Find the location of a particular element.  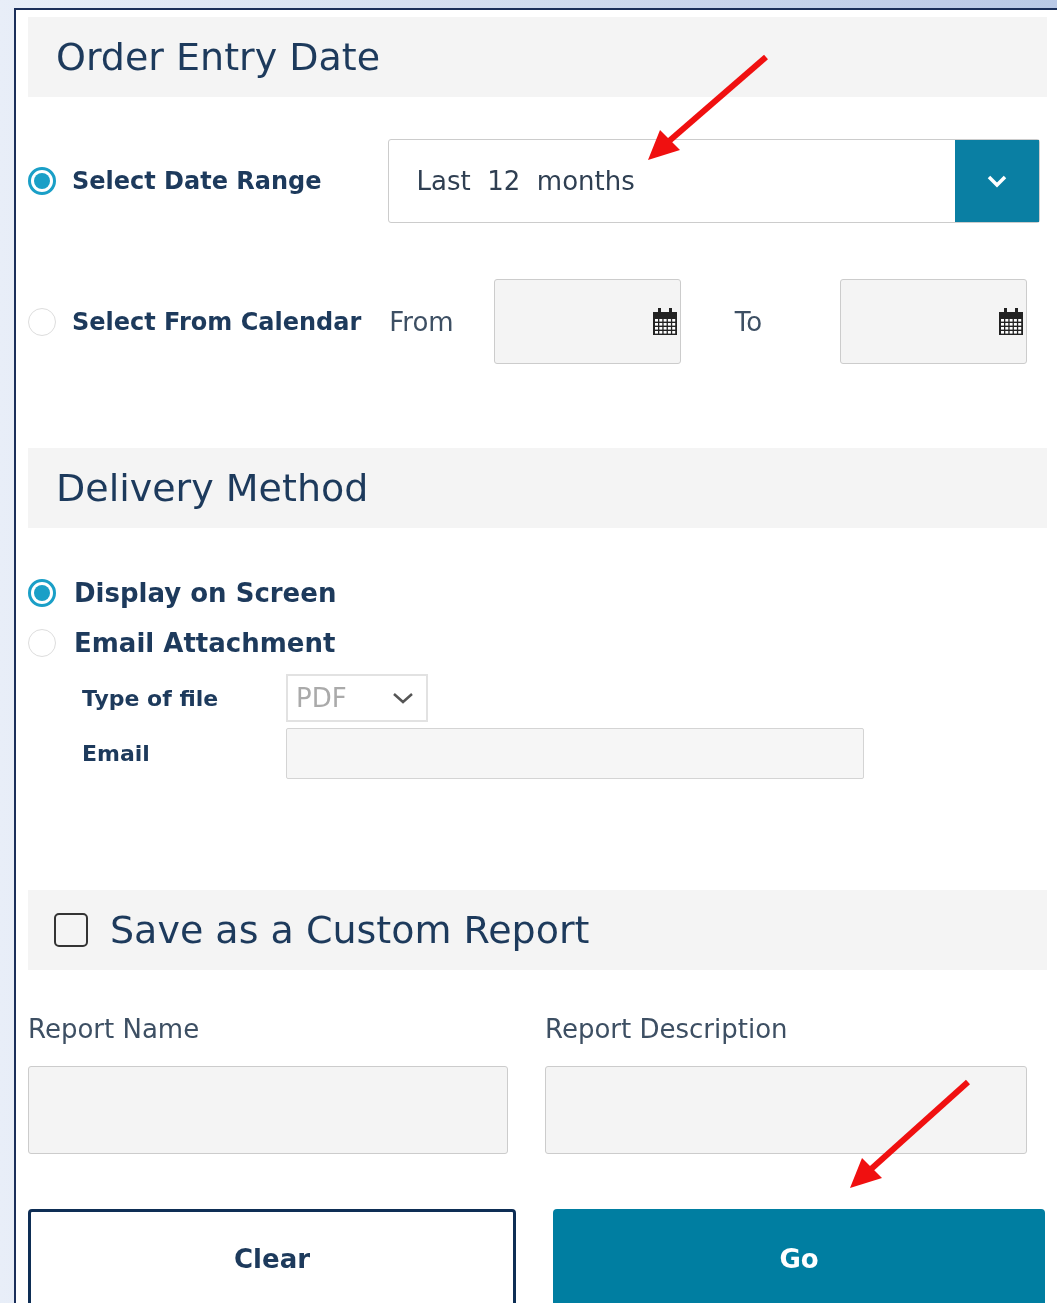

checkbox is located at coordinates (71, 930).